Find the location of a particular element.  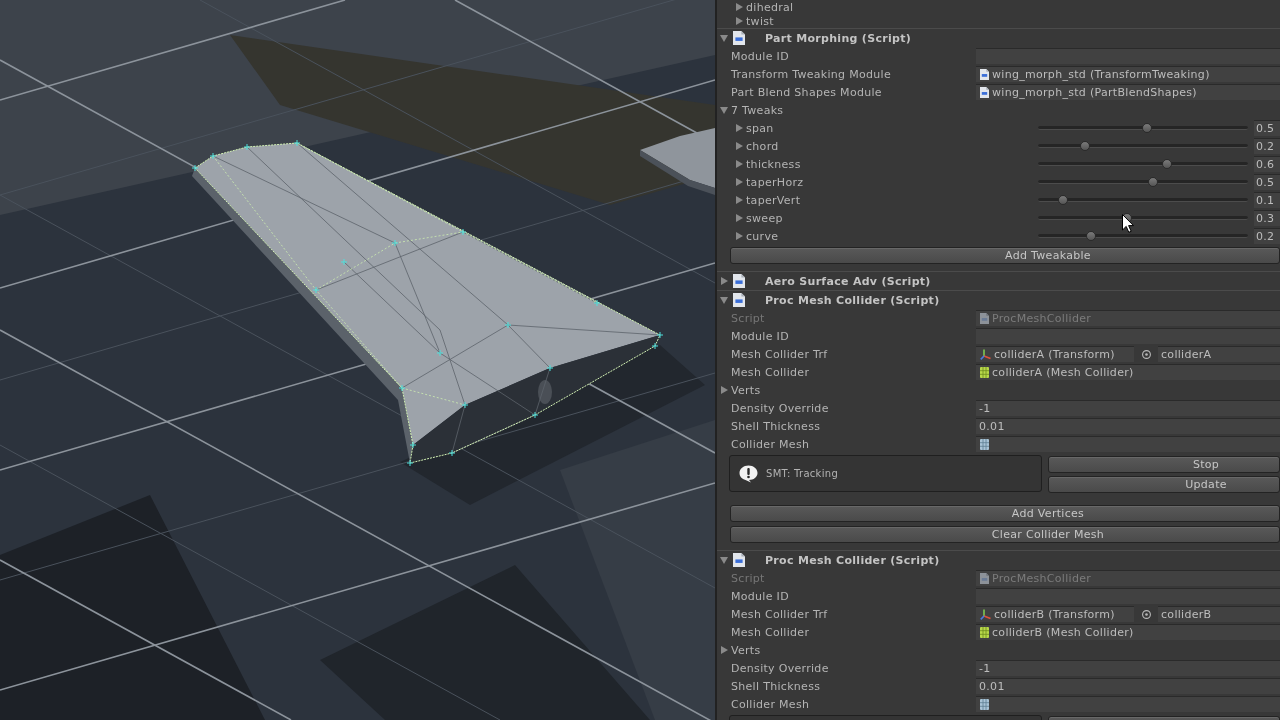

object-field: colliderB (Transform) is located at coordinates (1055, 614).